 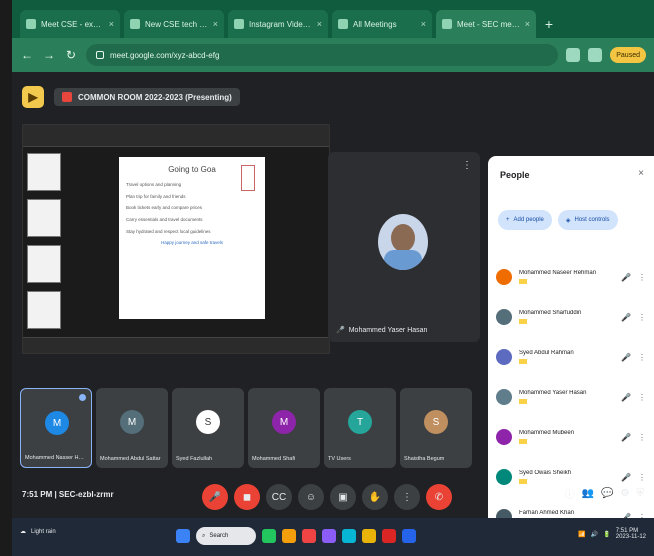 I want to click on forward-icon: →, so click(x=49, y=55).